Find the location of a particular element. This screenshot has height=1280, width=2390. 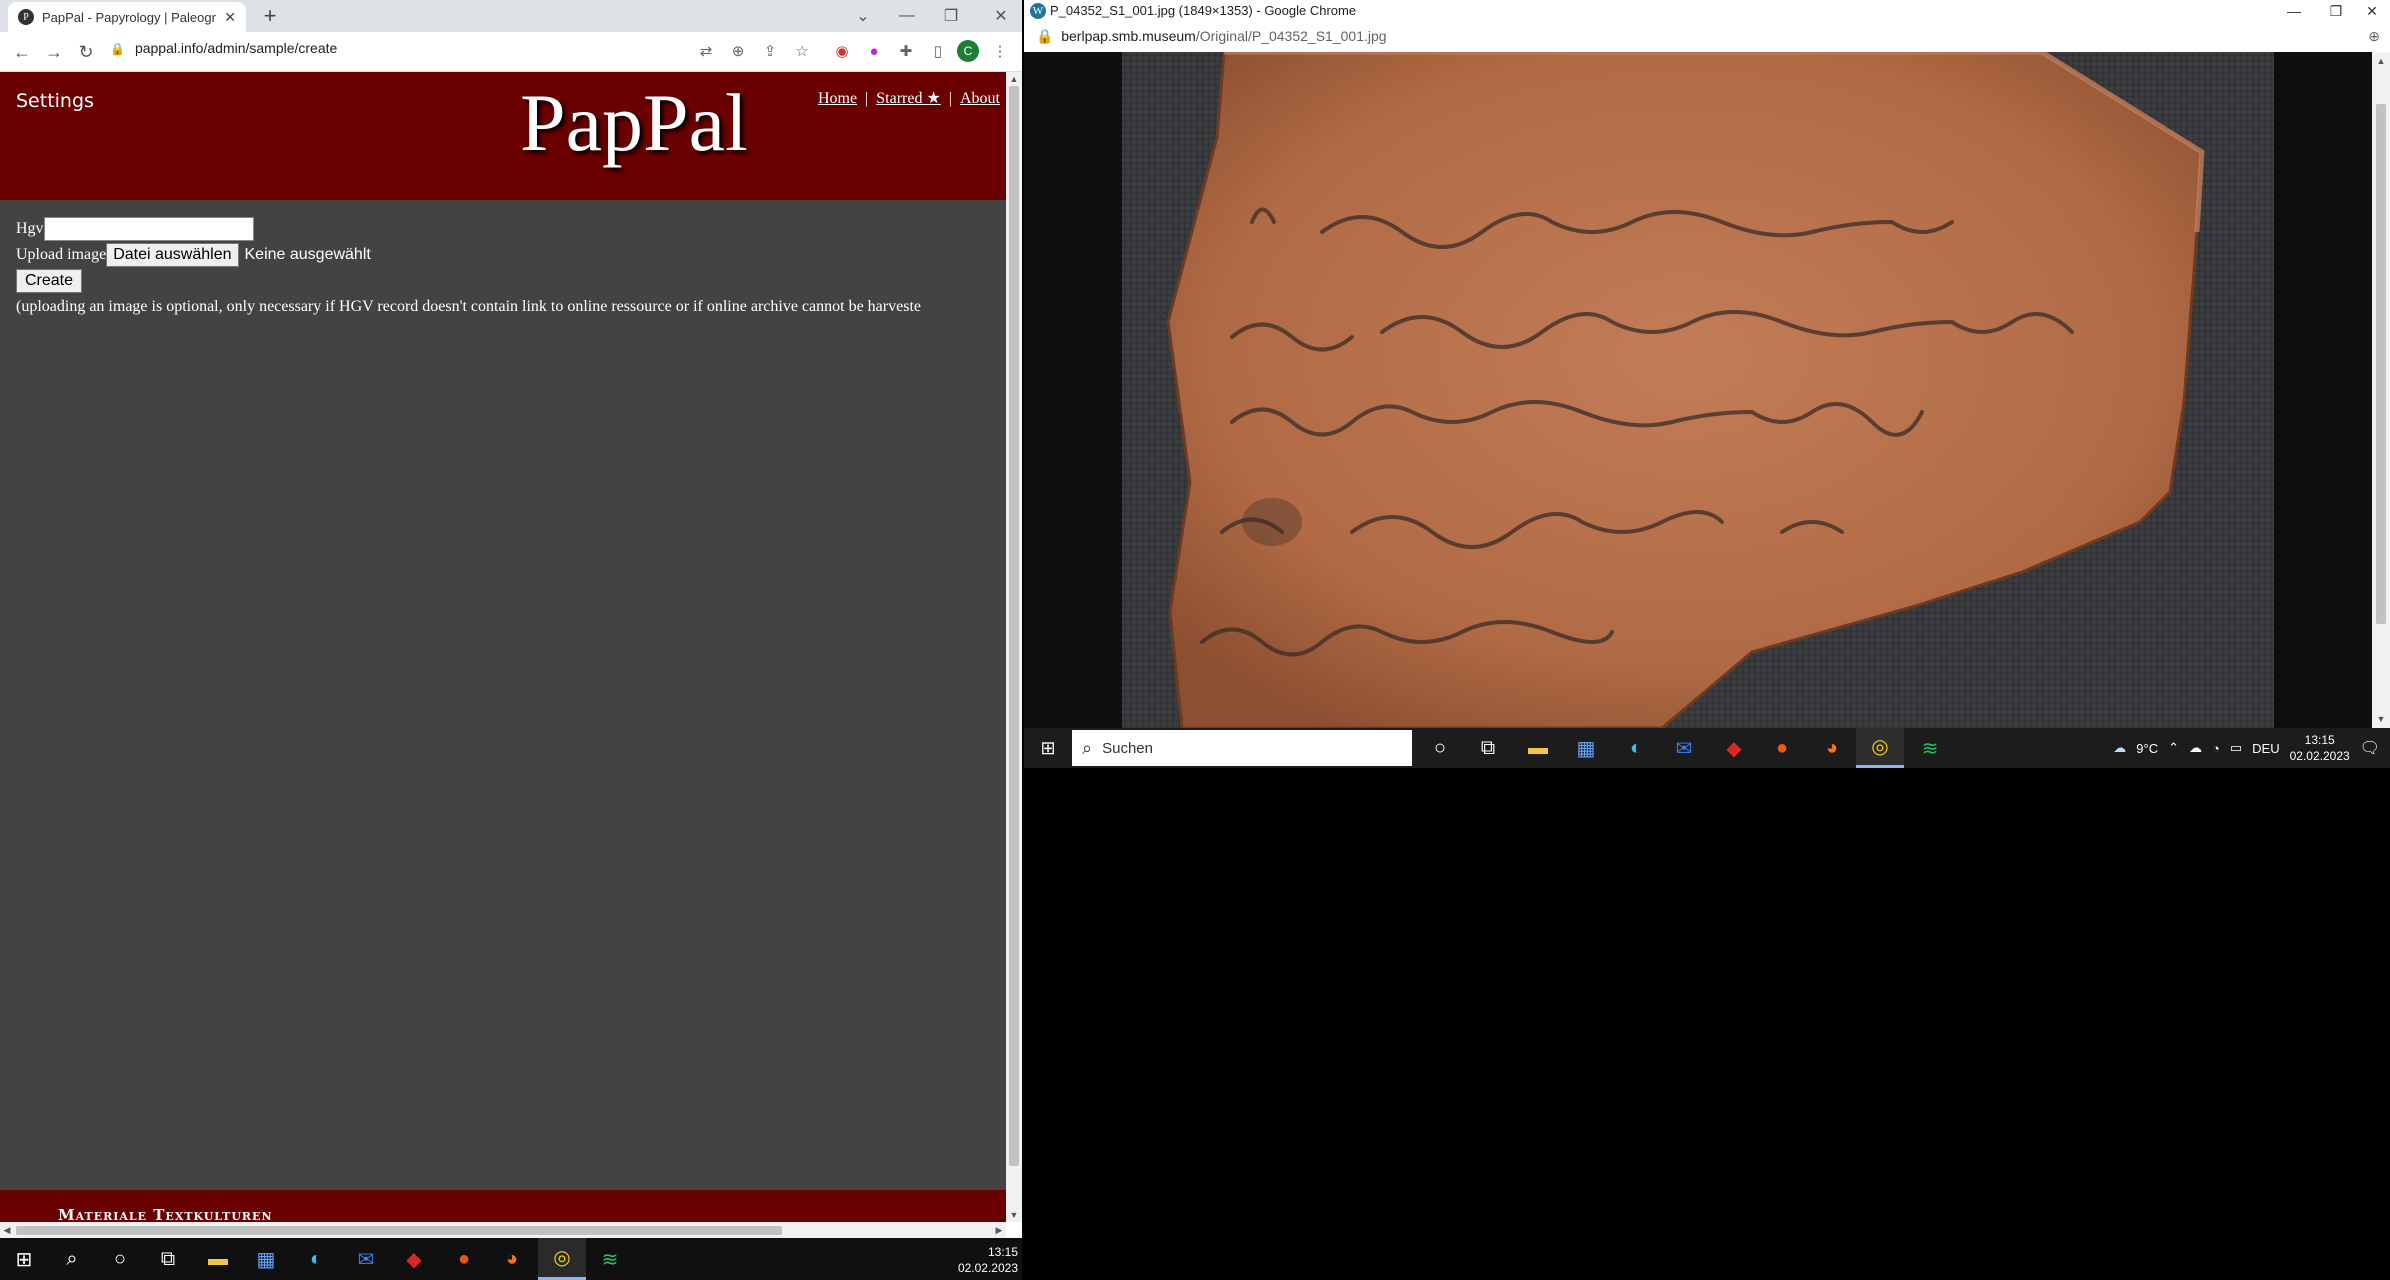

right-date: 02.02.2023 is located at coordinates (2319, 756).